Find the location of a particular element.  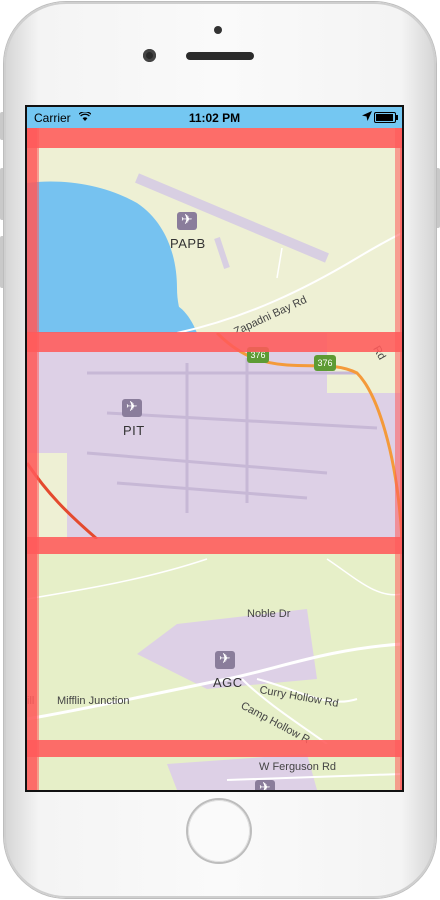

road-label: W Ferguson Rd is located at coordinates (298, 767).